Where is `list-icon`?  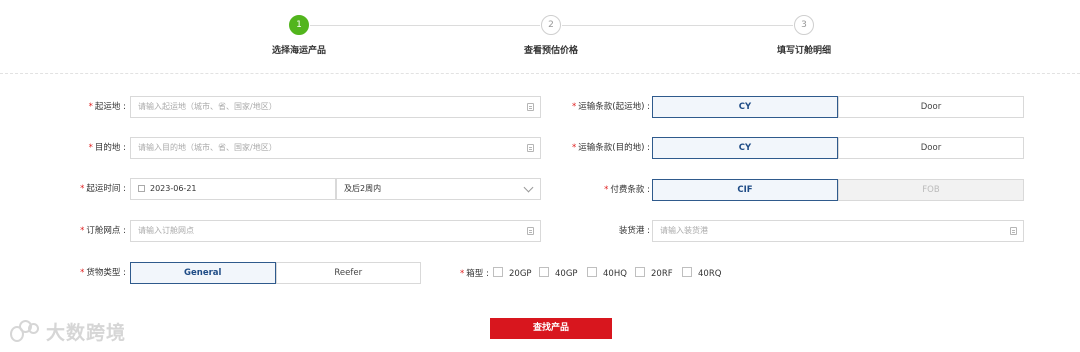
list-icon is located at coordinates (1013, 231).